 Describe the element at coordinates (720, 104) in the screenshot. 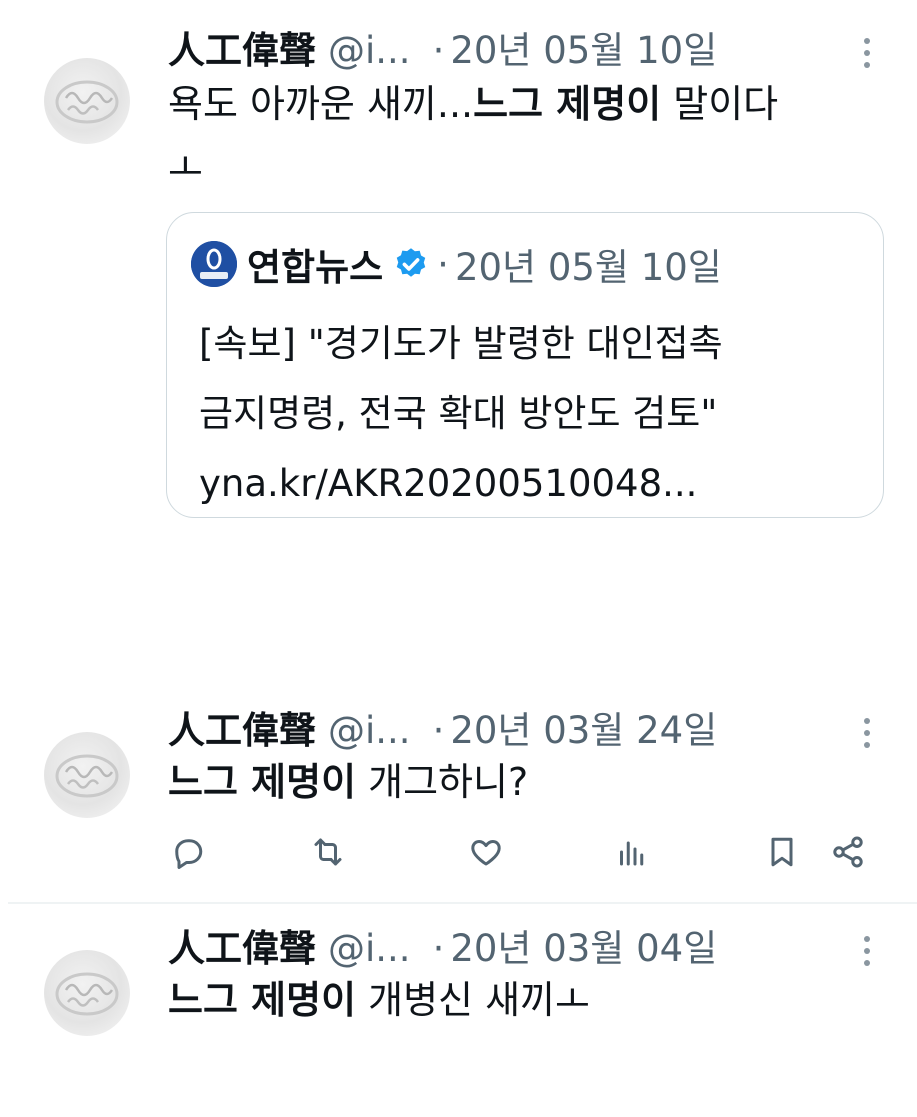

I see `tweet-text-part: 말이다` at that location.